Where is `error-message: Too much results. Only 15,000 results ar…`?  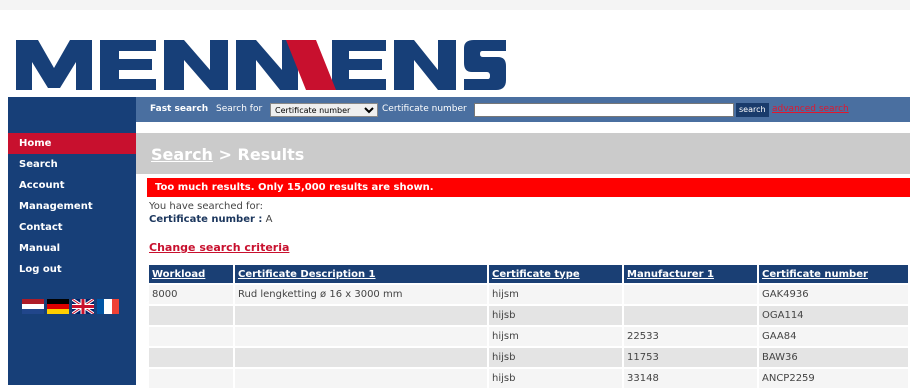 error-message: Too much results. Only 15,000 results ar… is located at coordinates (294, 187).